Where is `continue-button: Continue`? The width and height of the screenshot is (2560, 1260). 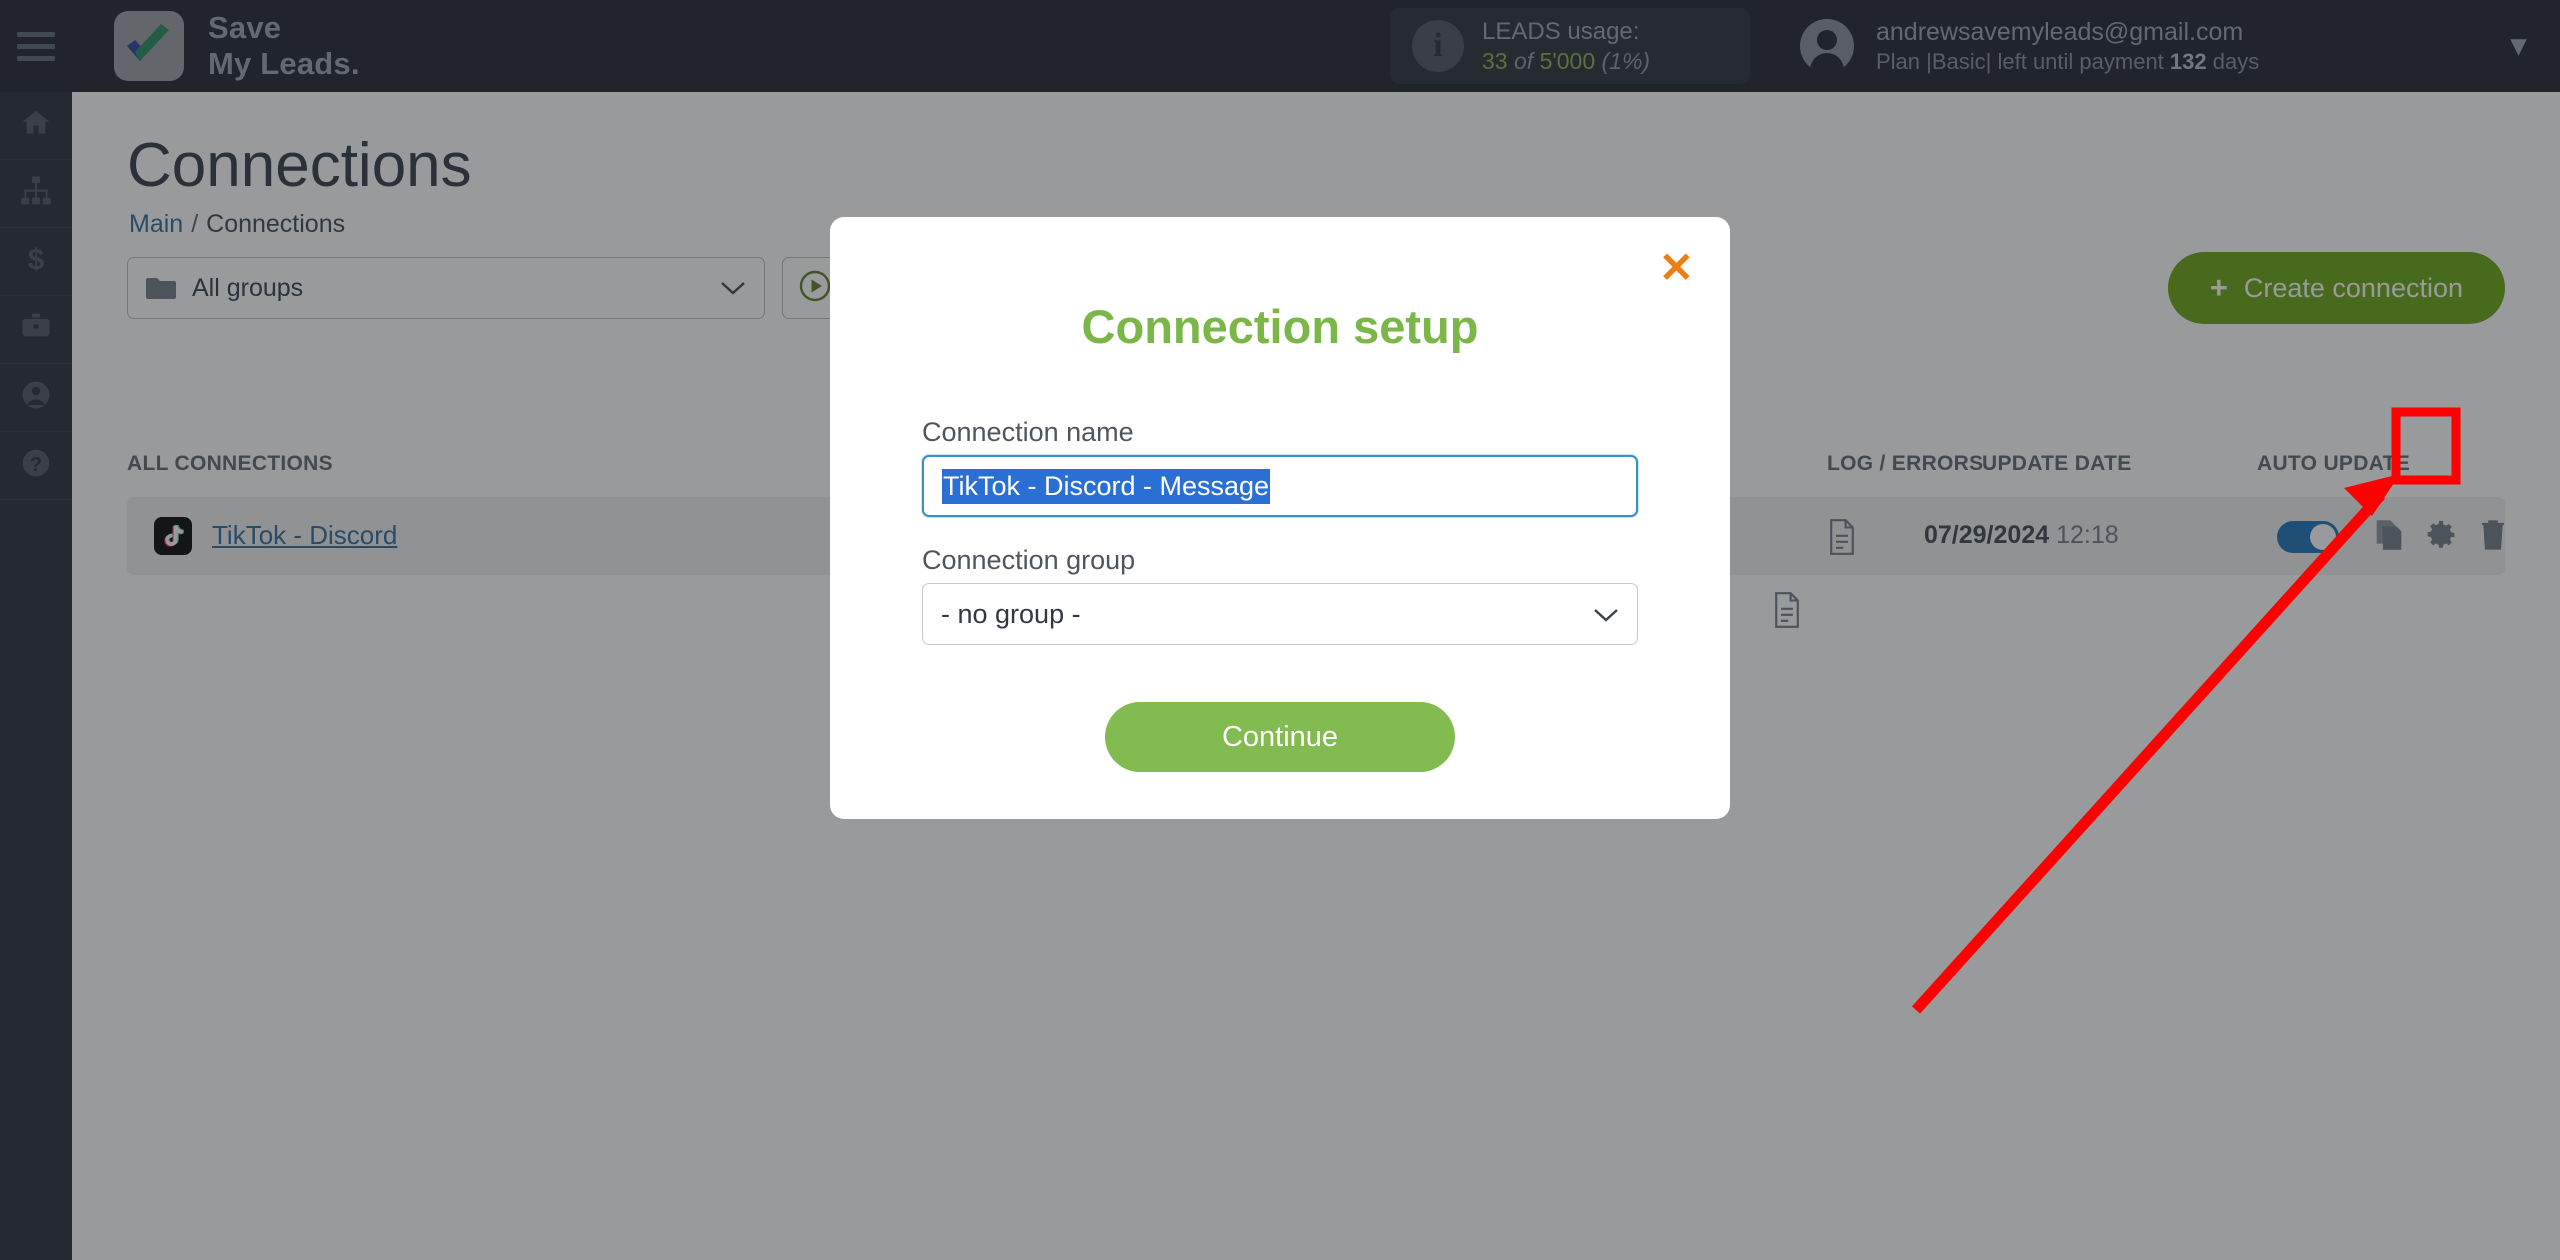 continue-button: Continue is located at coordinates (1280, 737).